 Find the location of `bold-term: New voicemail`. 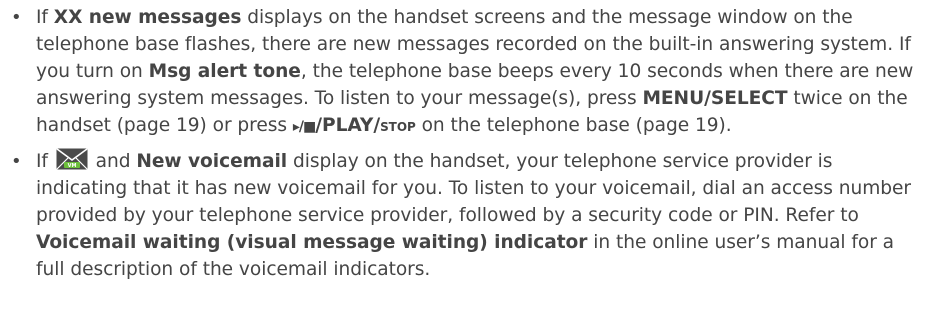

bold-term: New voicemail is located at coordinates (212, 161).